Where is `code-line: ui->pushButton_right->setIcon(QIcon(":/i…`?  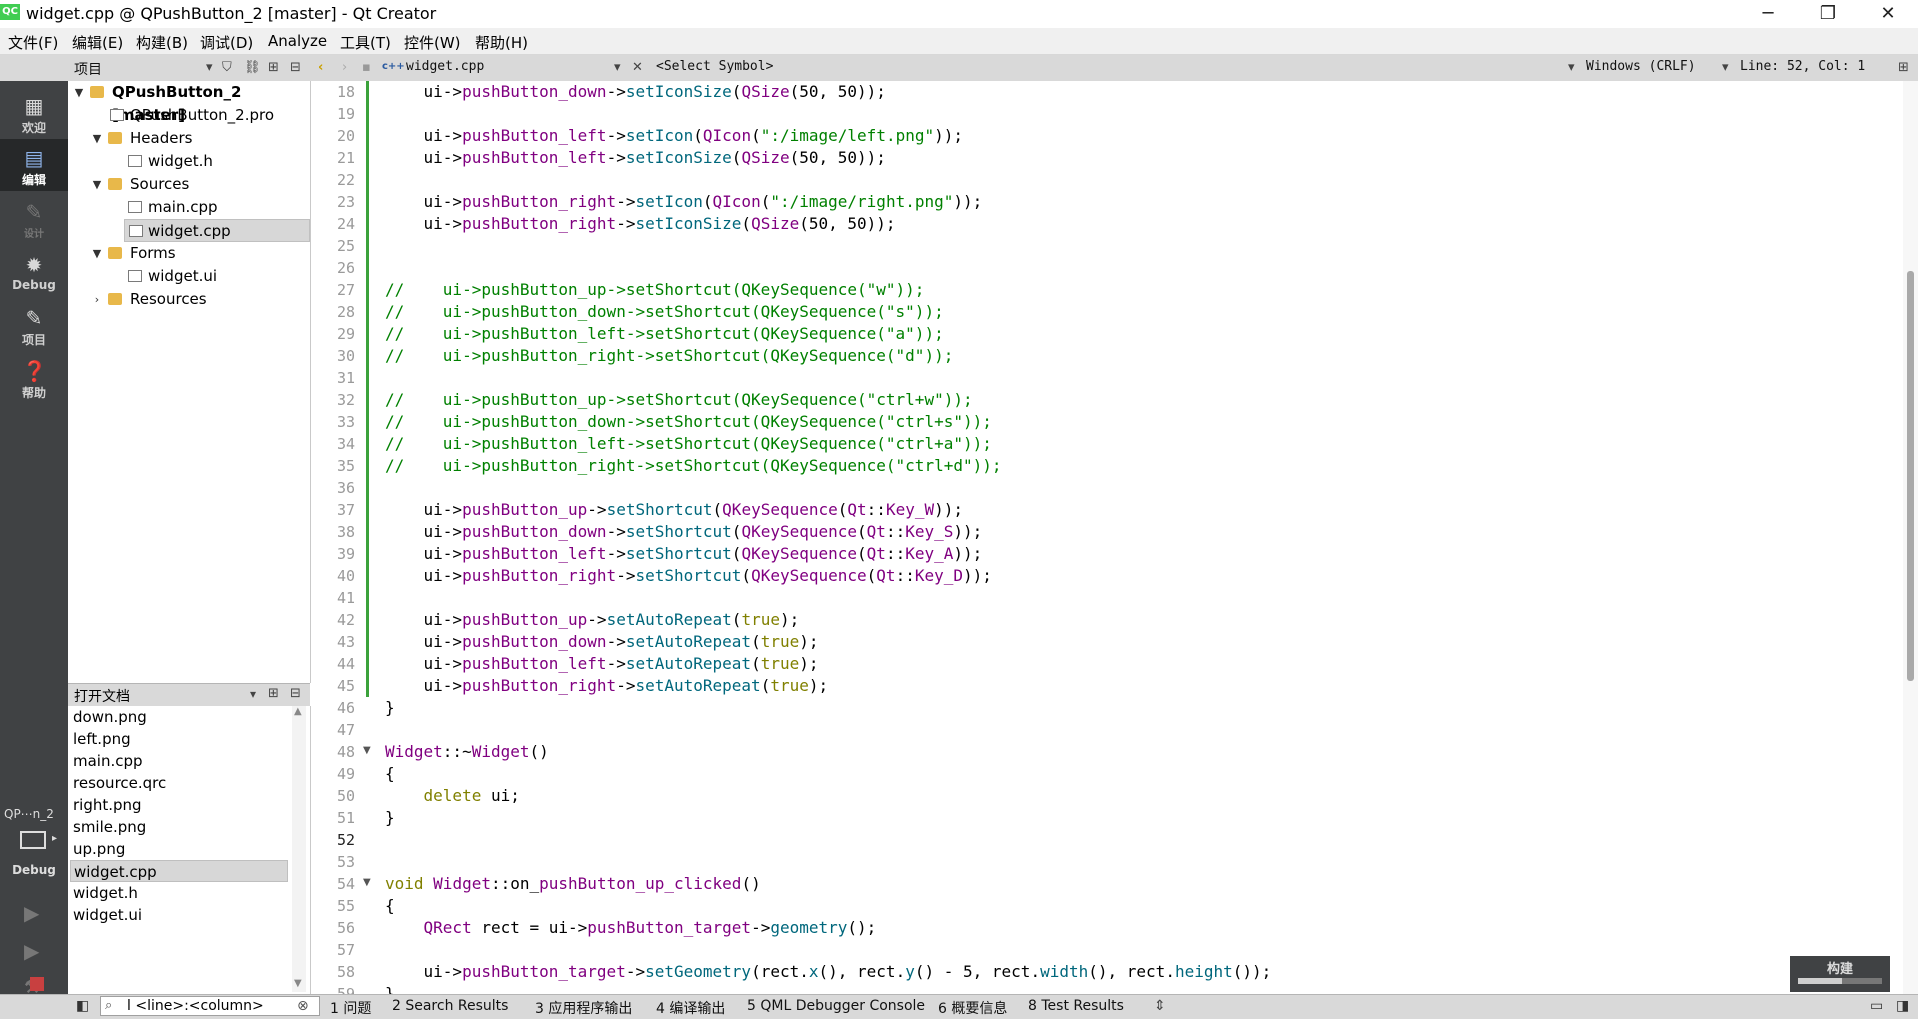 code-line: ui->pushButton_right->setIcon(QIcon(":/i… is located at coordinates (684, 202).